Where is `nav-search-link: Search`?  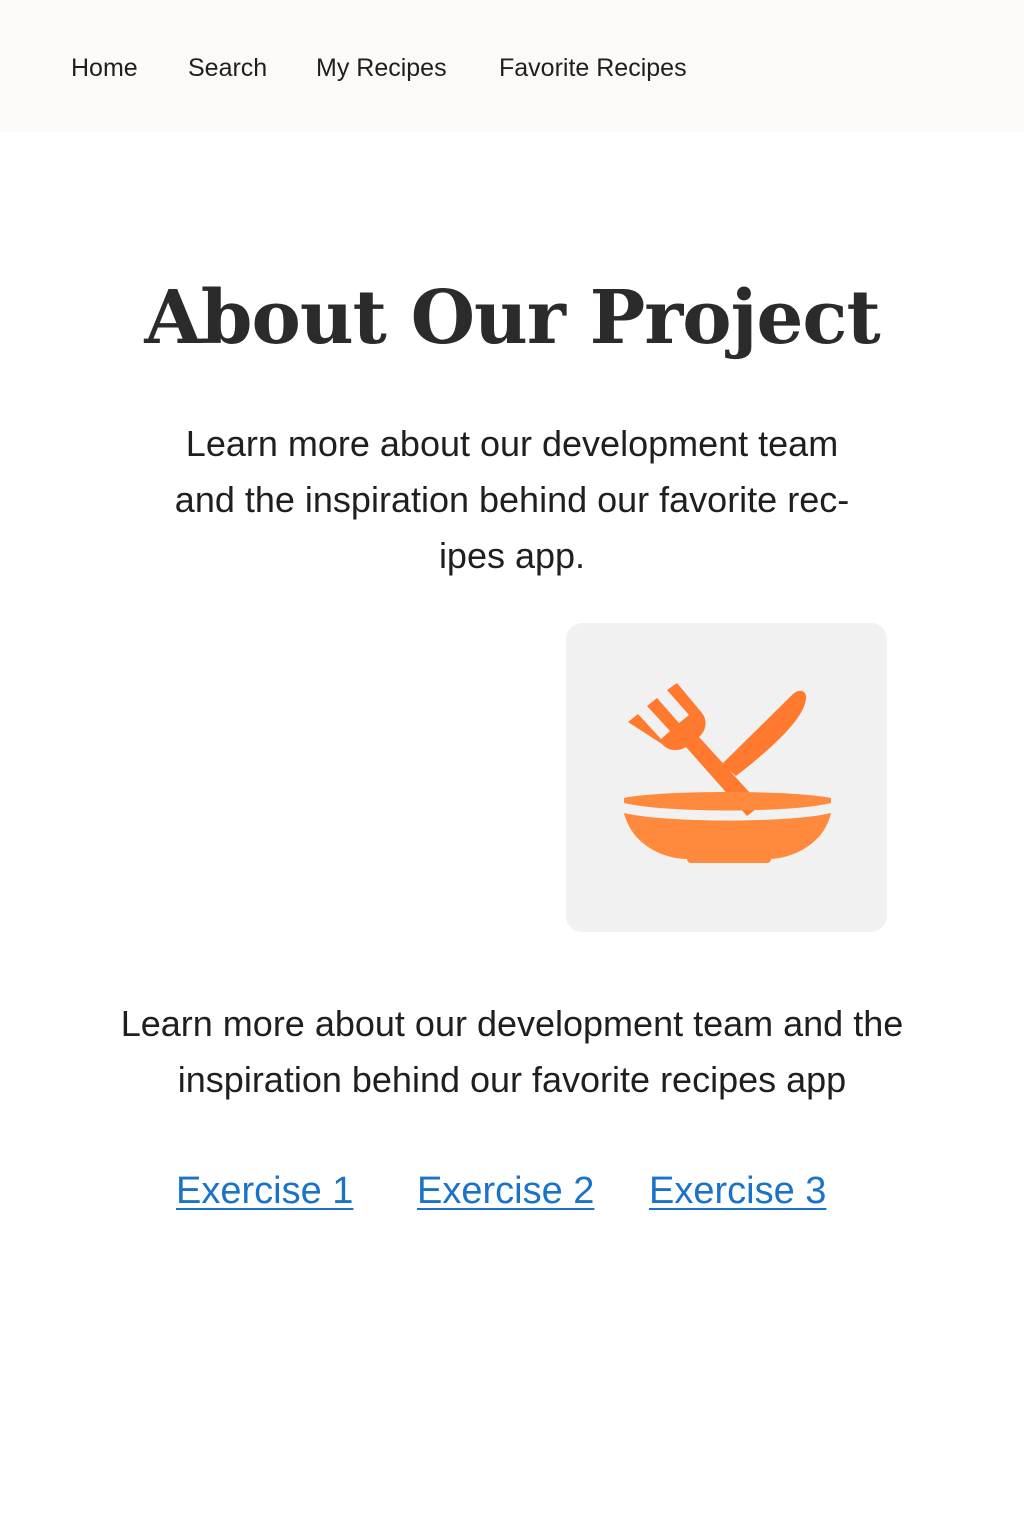
nav-search-link: Search is located at coordinates (227, 68).